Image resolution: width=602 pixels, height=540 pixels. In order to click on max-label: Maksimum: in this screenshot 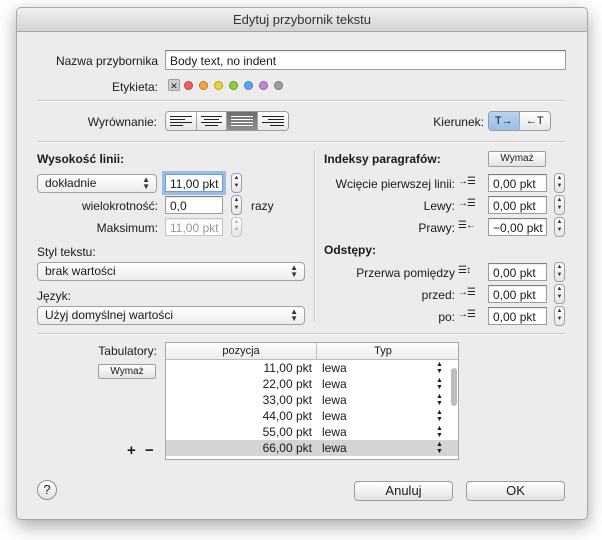, I will do `click(127, 228)`.